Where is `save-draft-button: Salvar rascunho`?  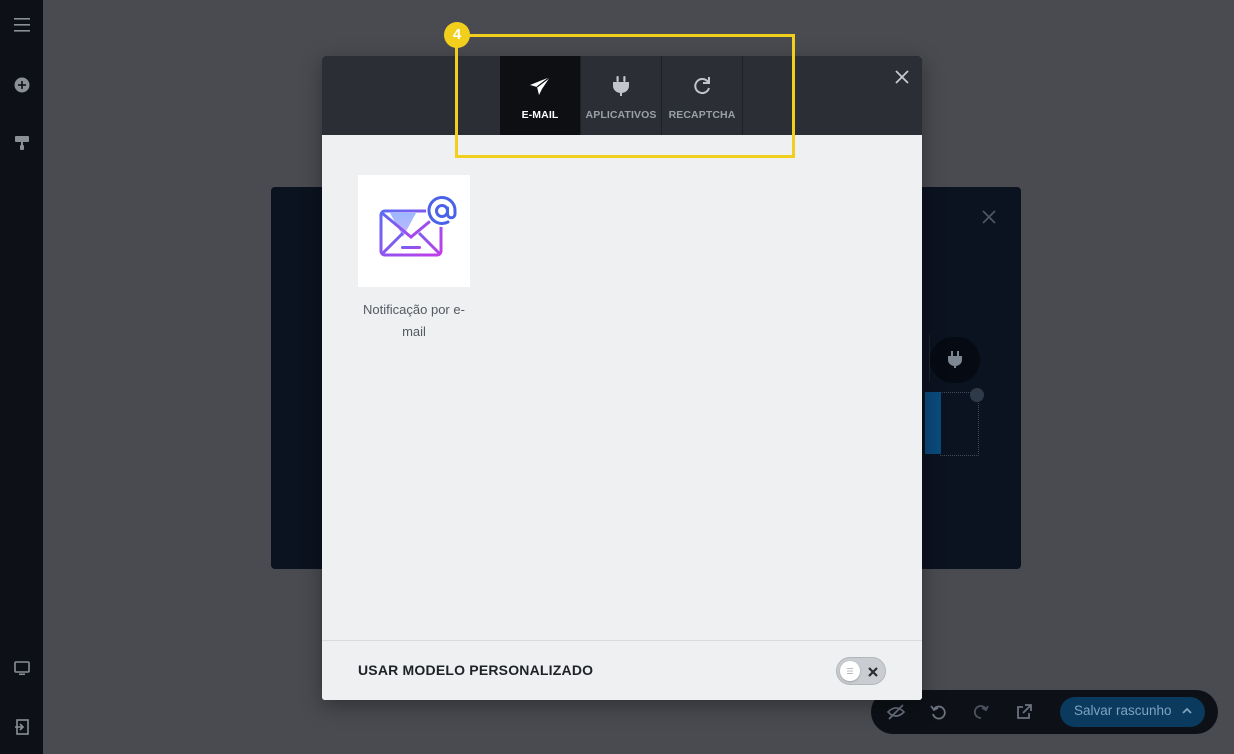 save-draft-button: Salvar rascunho is located at coordinates (1132, 712).